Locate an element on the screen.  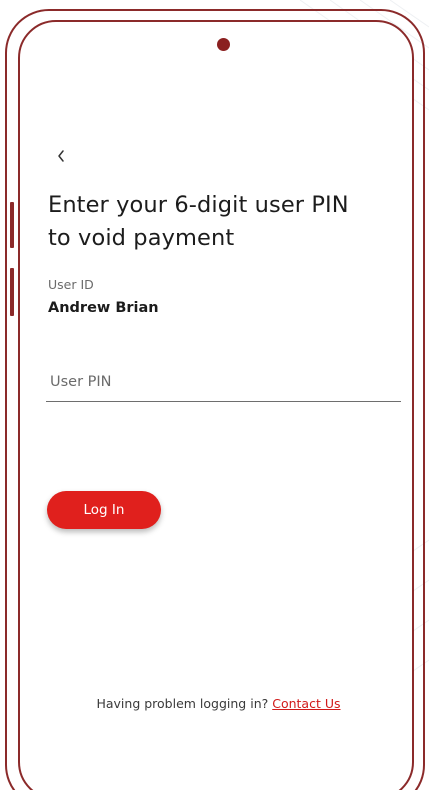
chevron-left-icon is located at coordinates (61, 156).